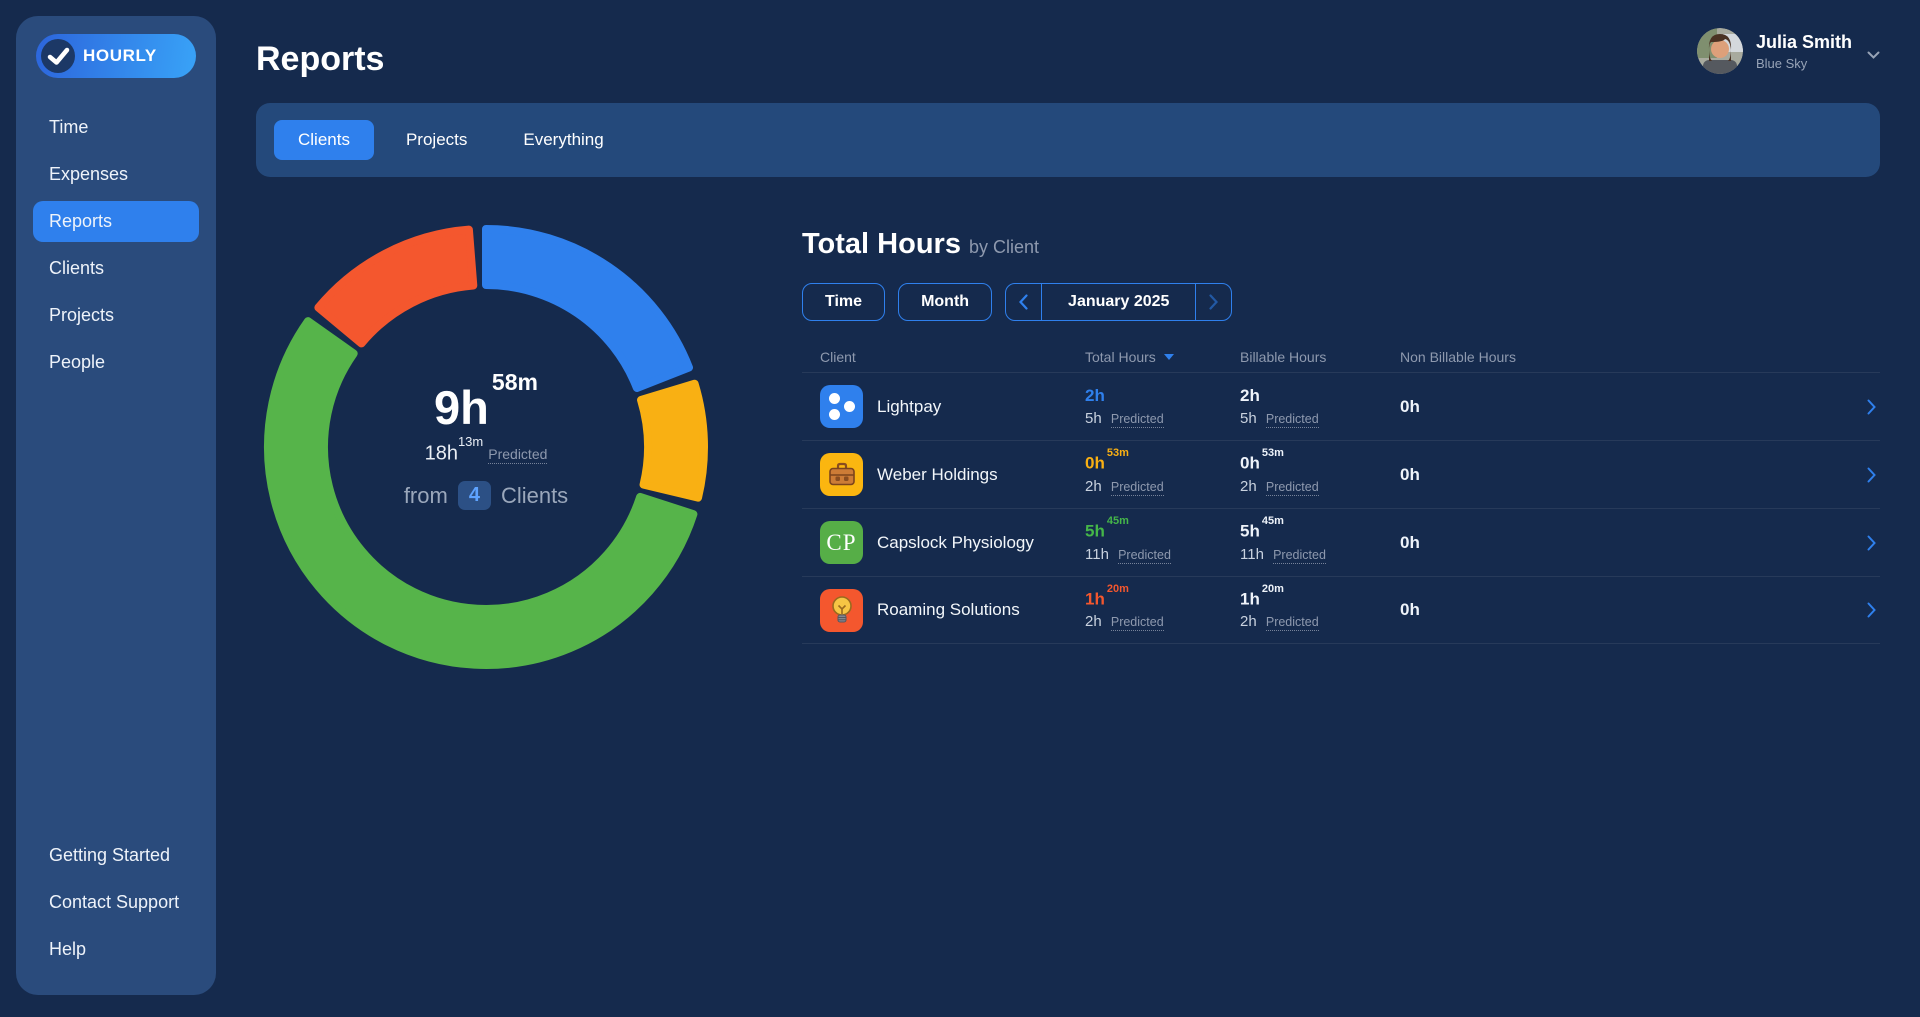 The width and height of the screenshot is (1920, 1017). What do you see at coordinates (948, 609) in the screenshot?
I see `client-name: Roaming Solutions` at bounding box center [948, 609].